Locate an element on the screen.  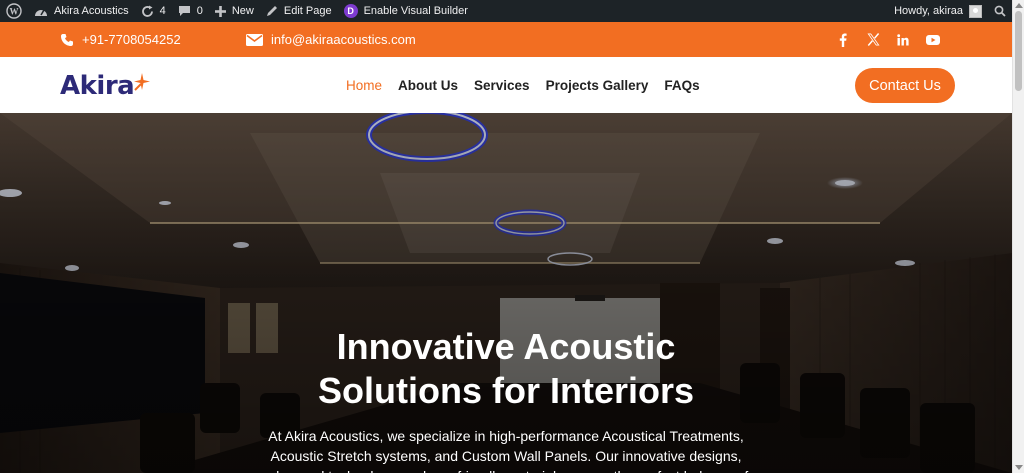
contact-topbar: +91-7708054252 info@akiraacoustics.com is located at coordinates (506, 39).